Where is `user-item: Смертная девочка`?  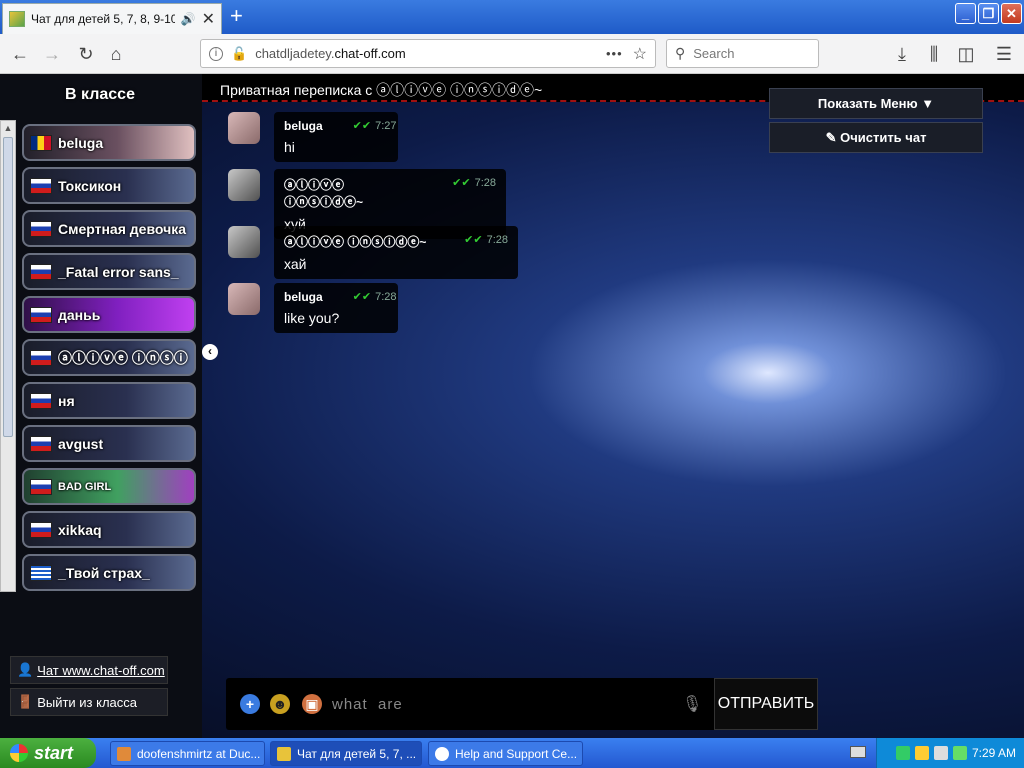
user-item: Смертная девочка is located at coordinates (109, 228).